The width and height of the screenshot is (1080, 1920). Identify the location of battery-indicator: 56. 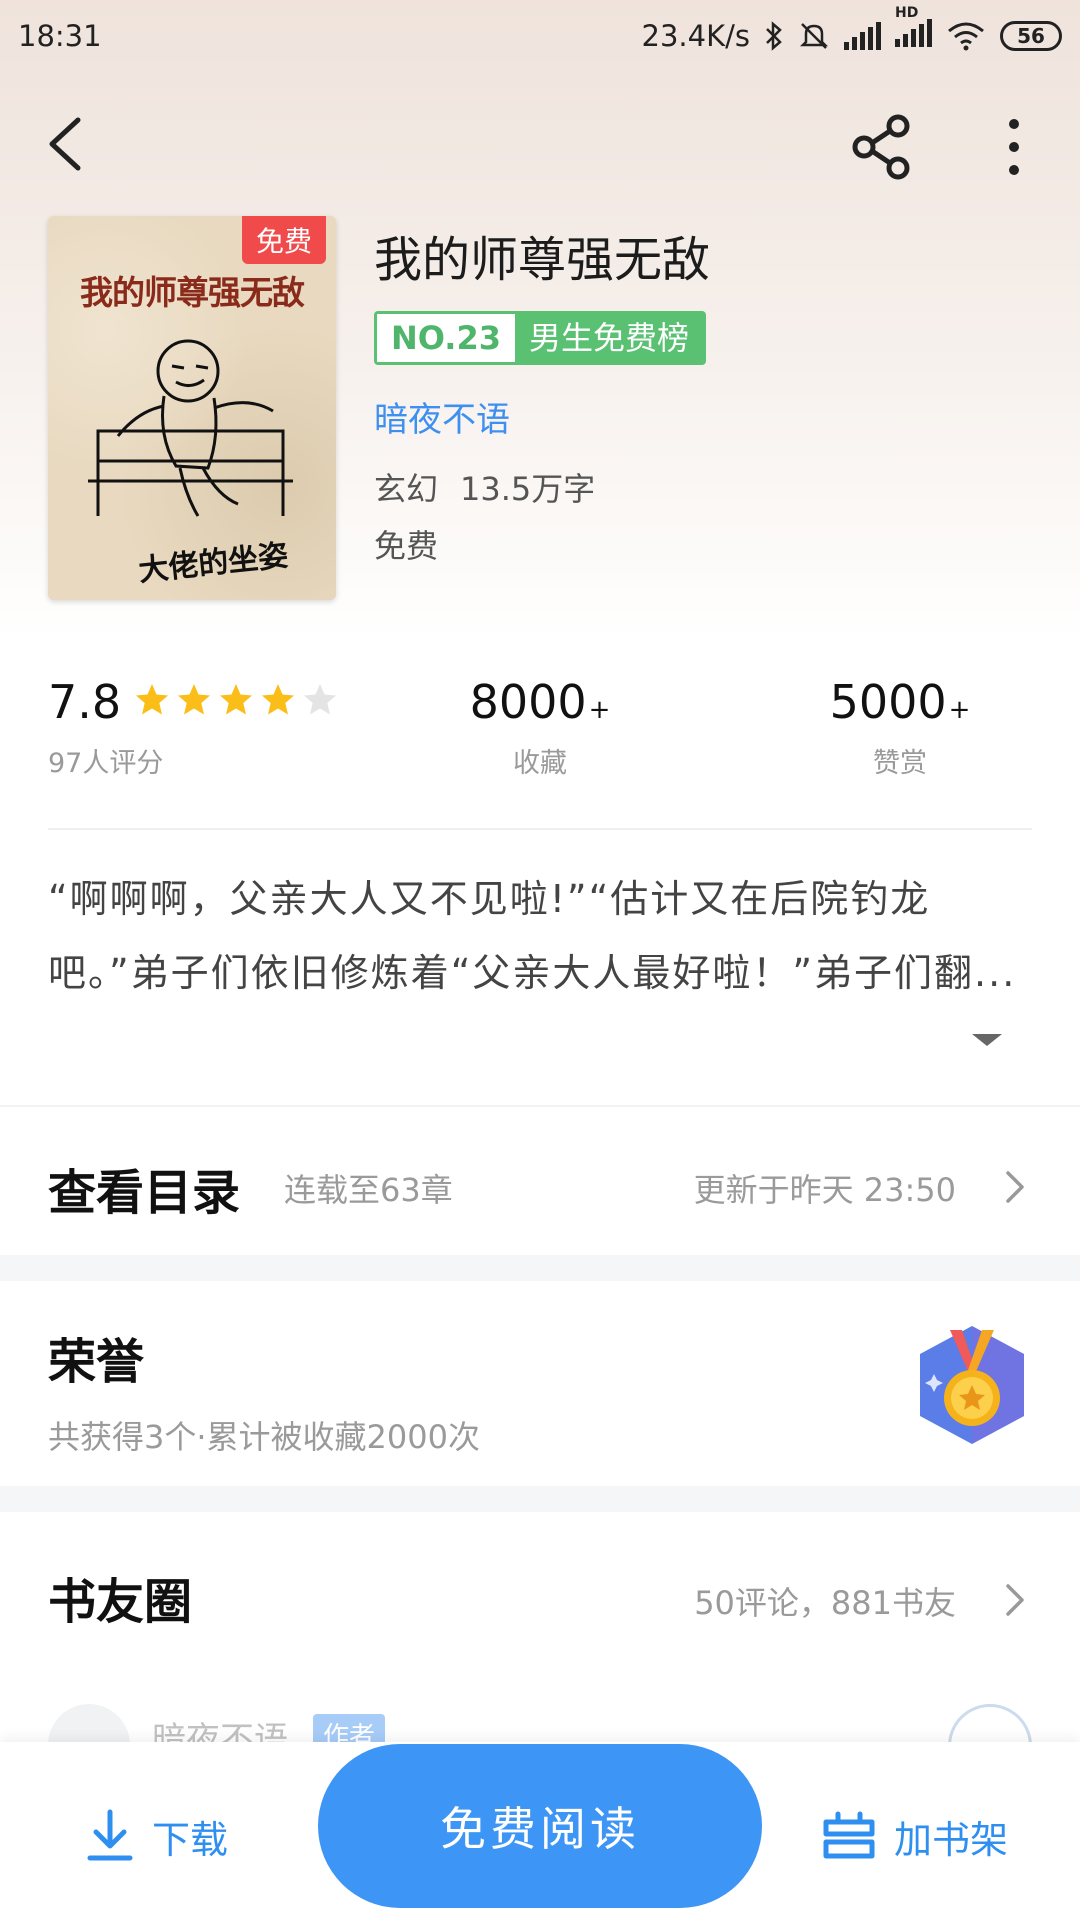
(1031, 36).